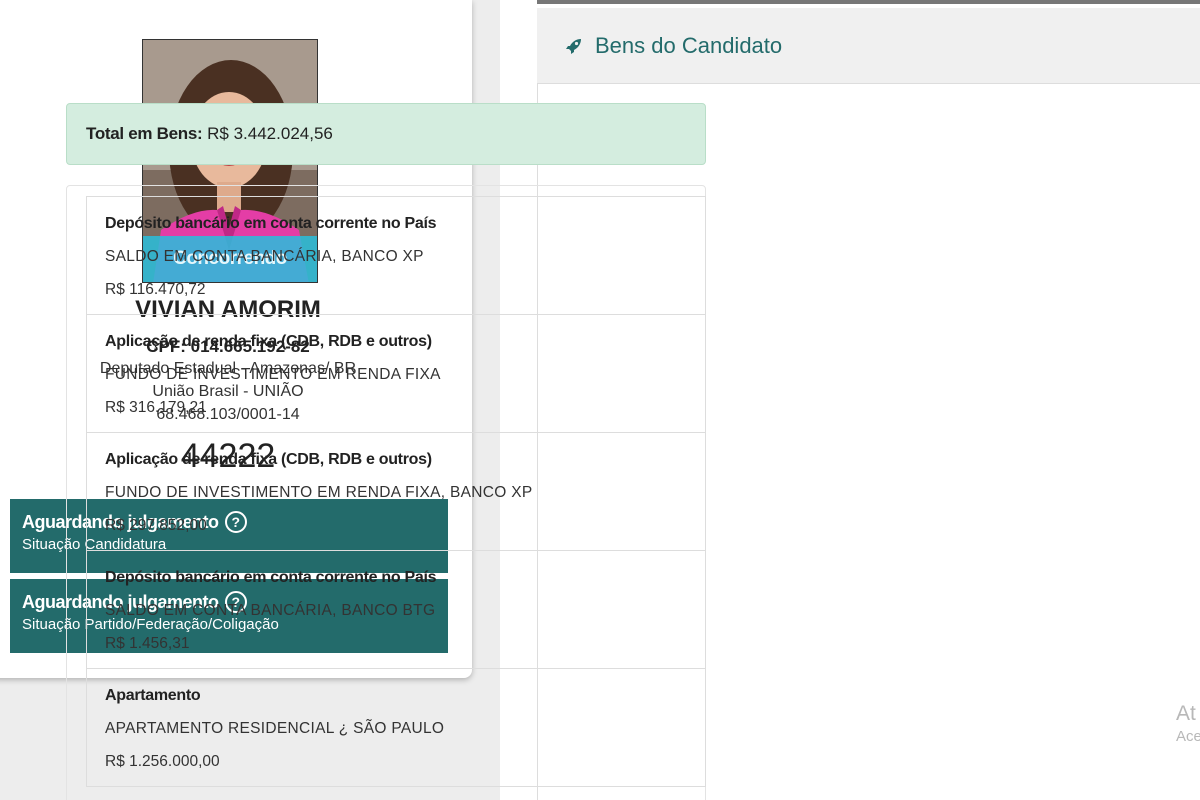  I want to click on total-assets-value: R$ 3.442.024,56, so click(270, 133).